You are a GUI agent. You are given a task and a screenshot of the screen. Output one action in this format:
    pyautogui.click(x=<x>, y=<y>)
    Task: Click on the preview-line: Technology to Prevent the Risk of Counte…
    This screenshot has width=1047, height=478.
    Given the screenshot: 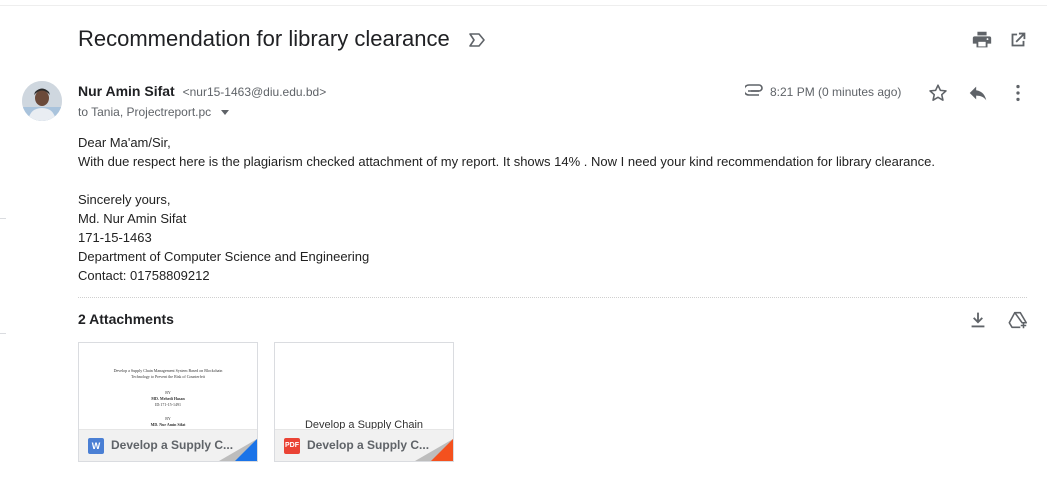 What is the action you would take?
    pyautogui.click(x=168, y=376)
    